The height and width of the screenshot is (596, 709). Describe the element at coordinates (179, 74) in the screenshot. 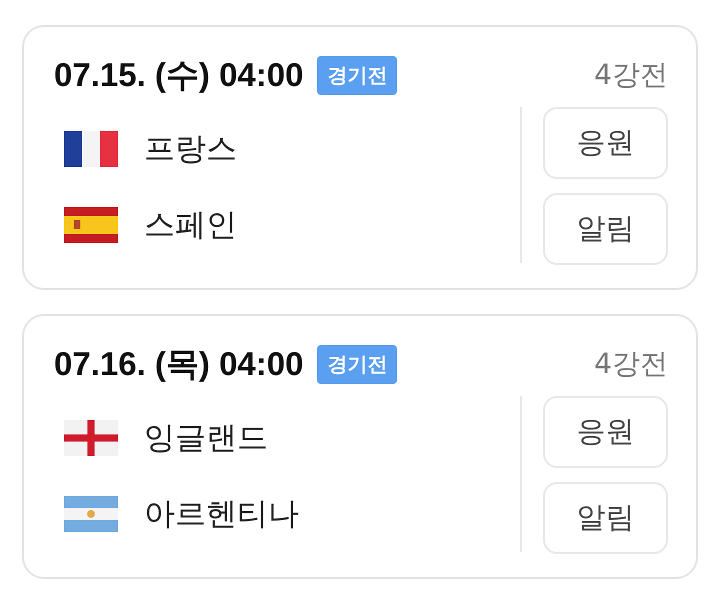

I see `match-datetime: 07.15. (수) 04:00` at that location.